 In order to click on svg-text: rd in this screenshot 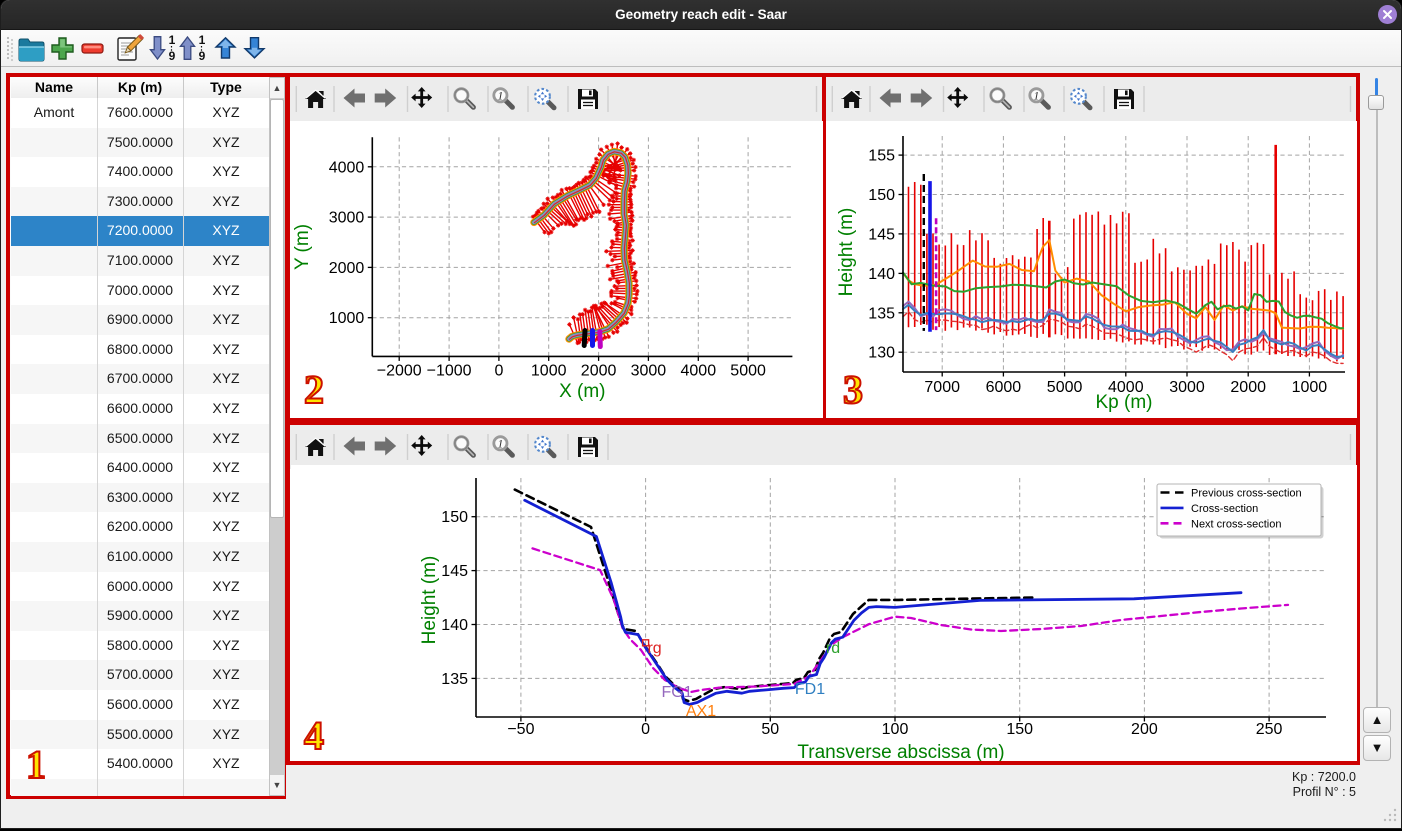, I will do `click(833, 648)`.